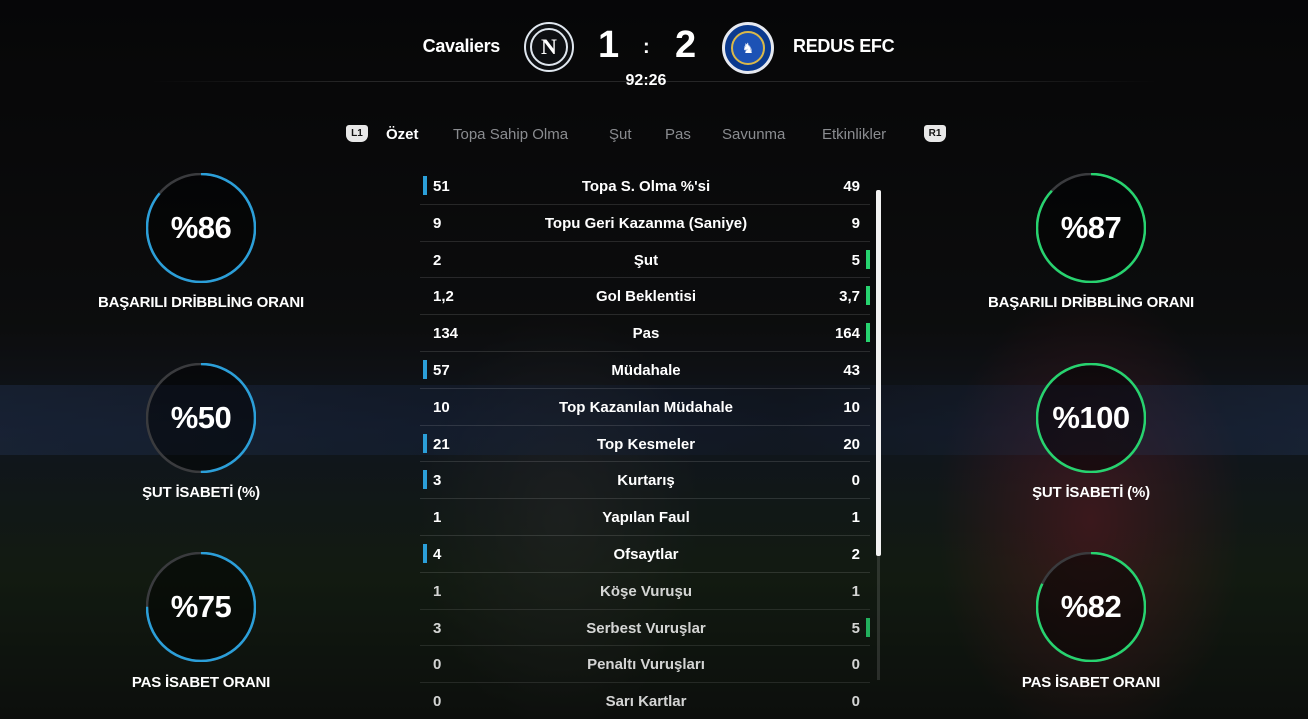  I want to click on home-shot-accuracy-circle: %50, so click(201, 418).